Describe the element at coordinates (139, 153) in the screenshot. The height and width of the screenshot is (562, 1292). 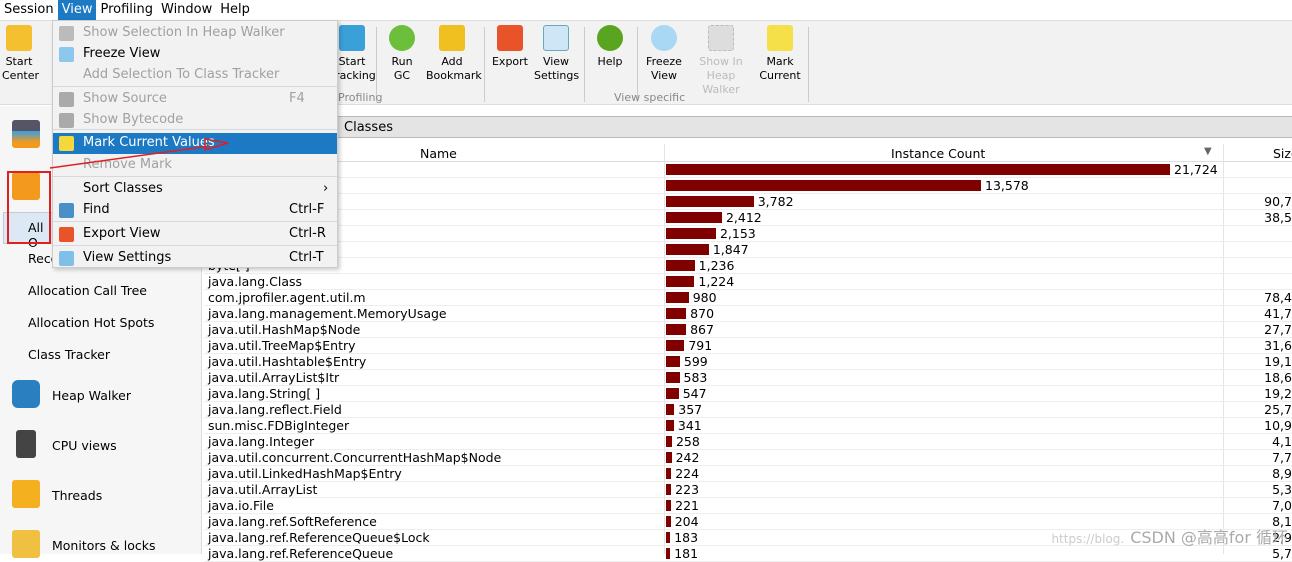
I see `annotation-arrow` at that location.